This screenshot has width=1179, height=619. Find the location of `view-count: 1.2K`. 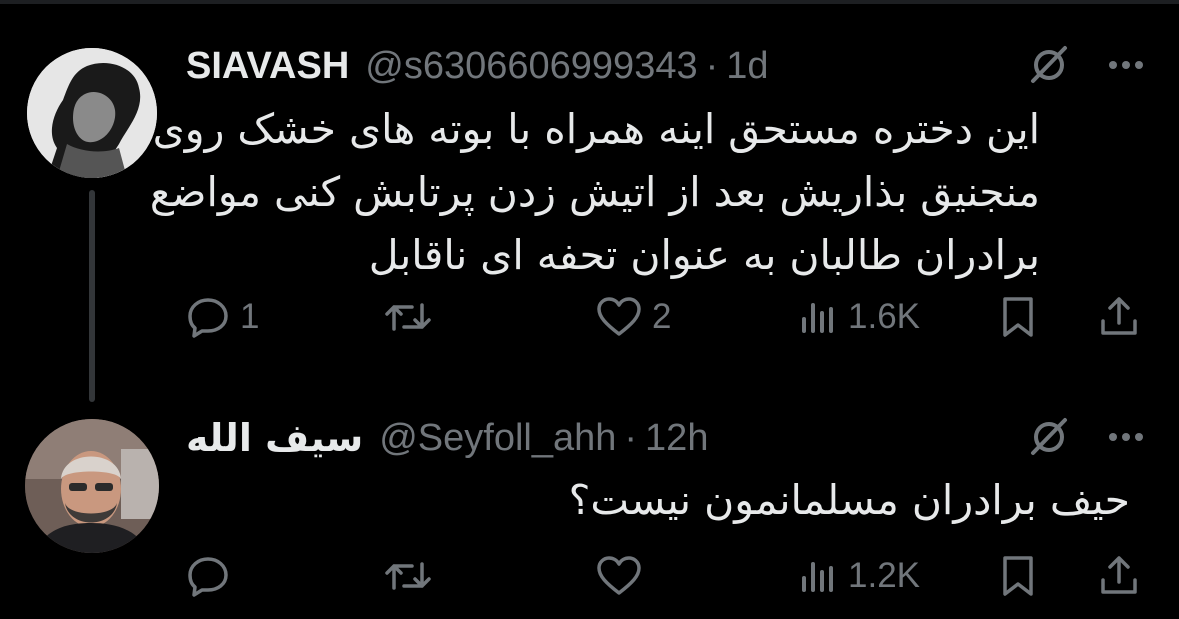

view-count: 1.2K is located at coordinates (884, 575).